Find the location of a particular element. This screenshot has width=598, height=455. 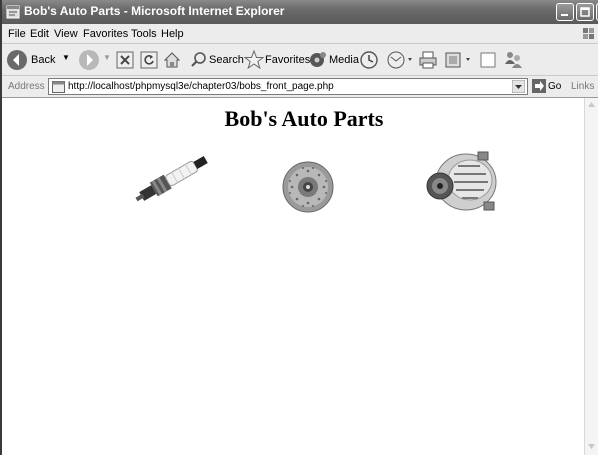

media-icon is located at coordinates (318, 59).